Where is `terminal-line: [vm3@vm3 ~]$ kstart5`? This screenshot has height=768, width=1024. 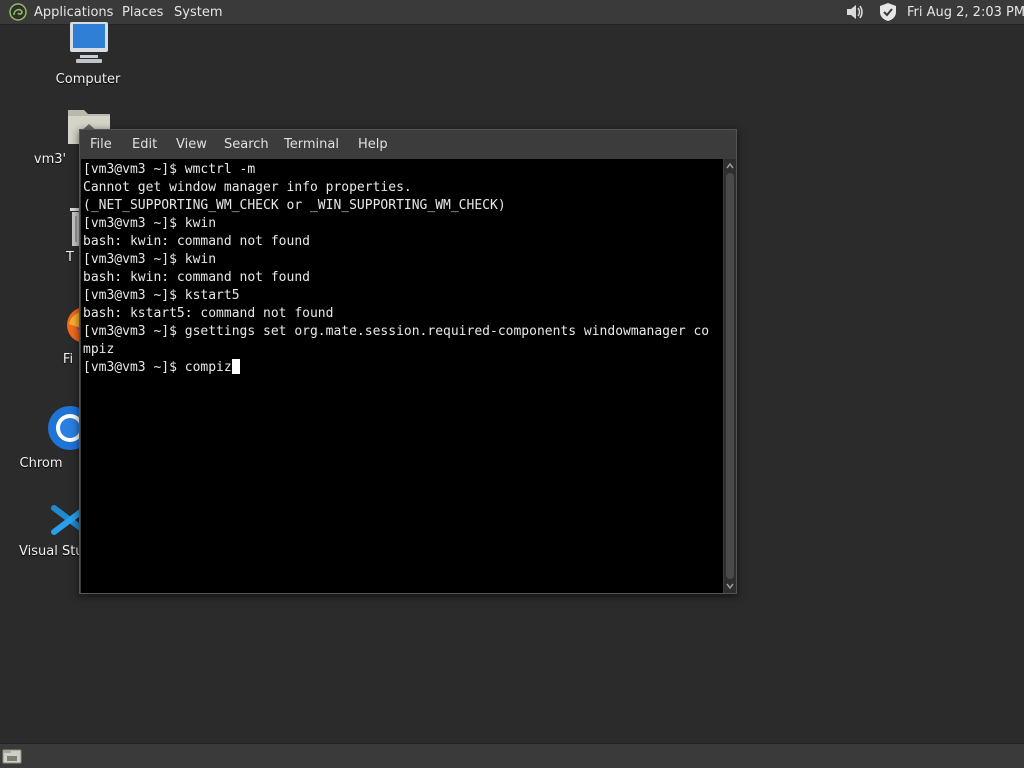
terminal-line: [vm3@vm3 ~]$ kstart5 is located at coordinates (161, 295).